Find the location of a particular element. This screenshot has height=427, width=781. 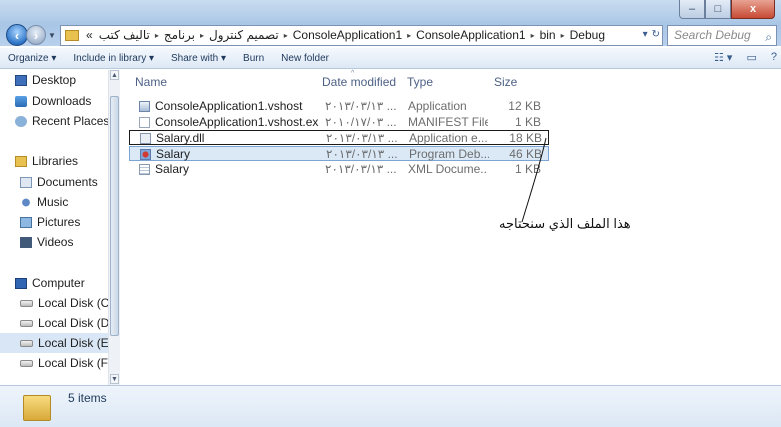

navigation-pane-scrollbar: ▲ ▼ is located at coordinates (114, 227).